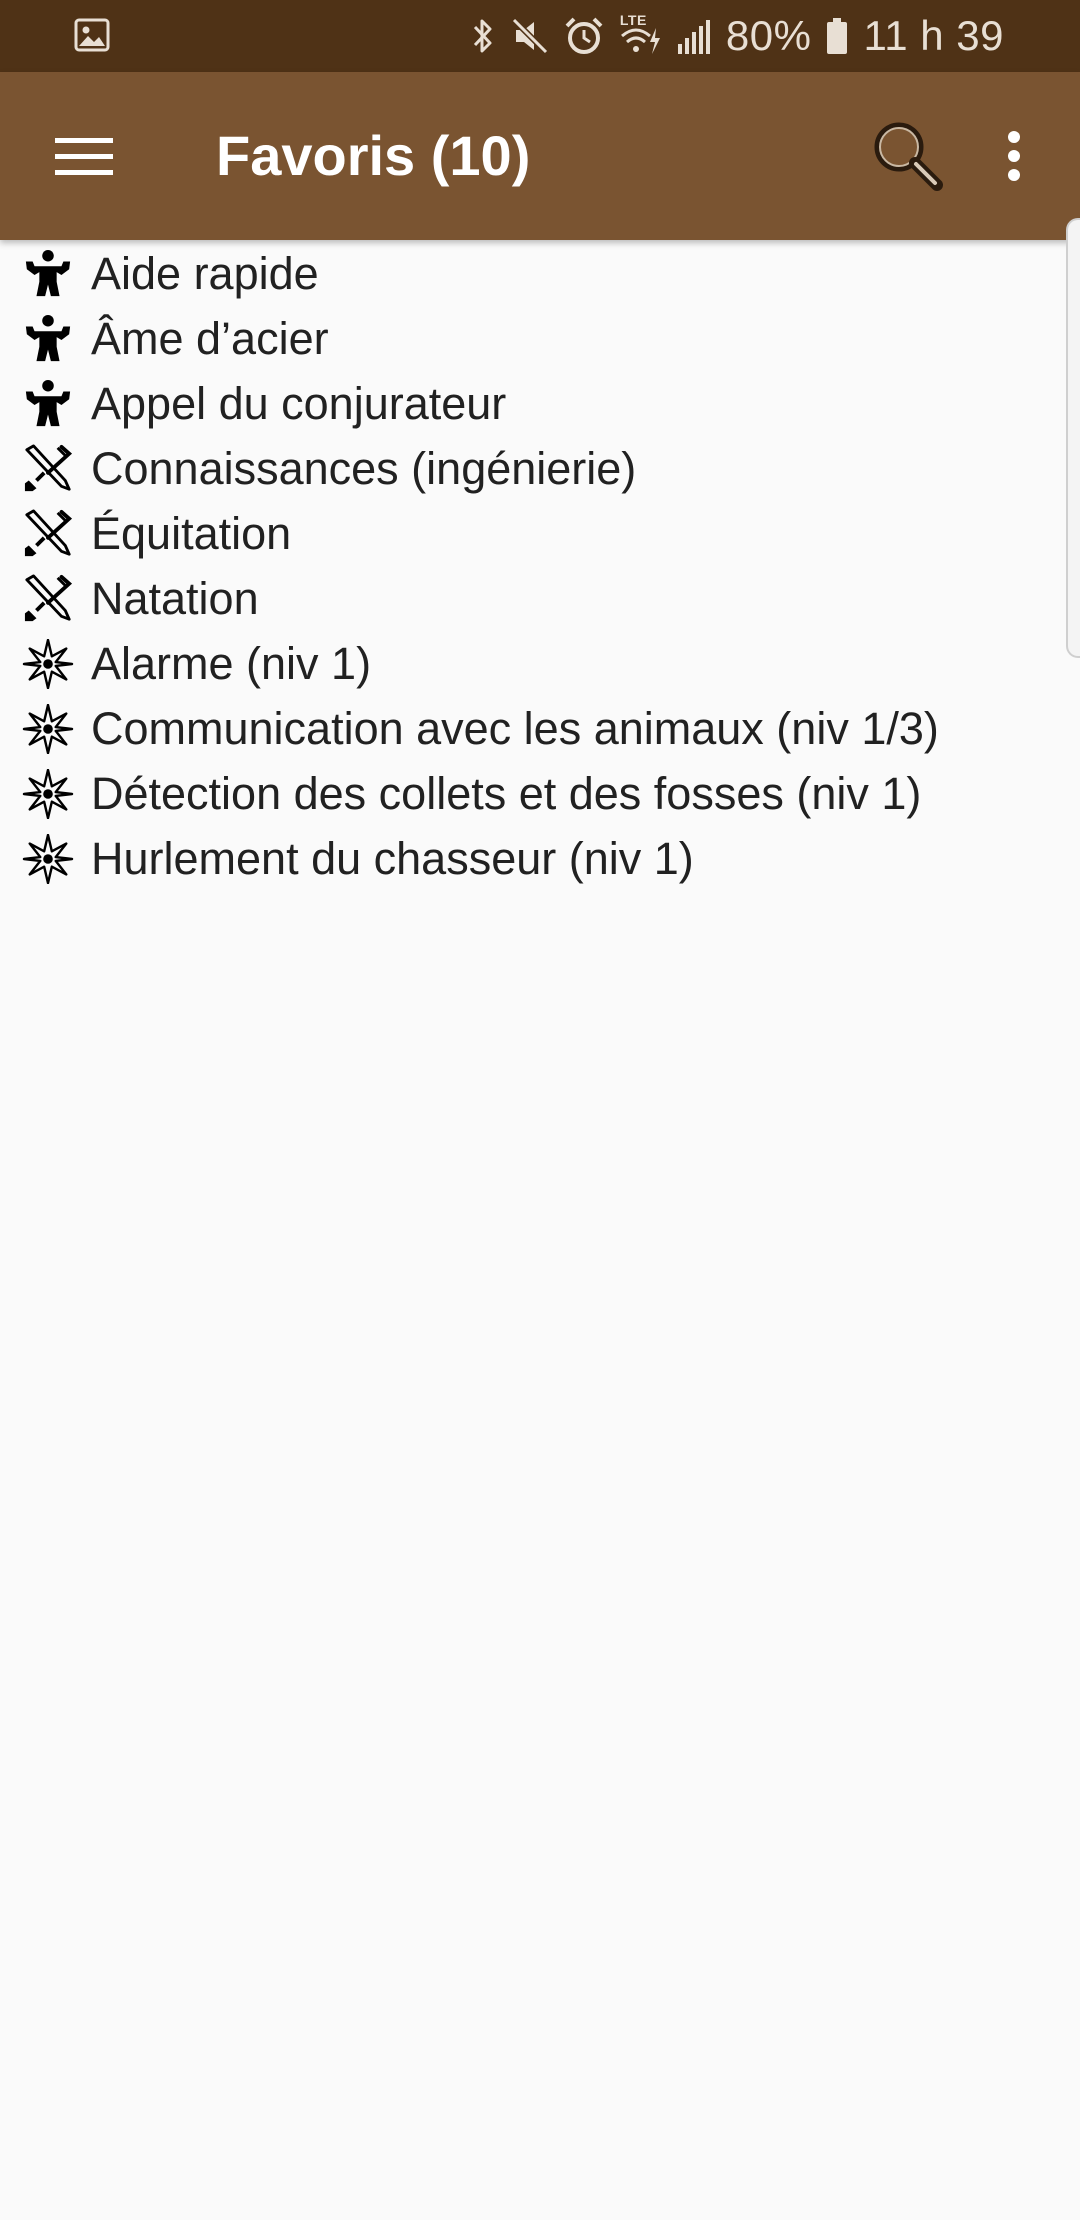 This screenshot has height=2220, width=1080. What do you see at coordinates (84, 156) in the screenshot?
I see `hamburger-menu-icon` at bounding box center [84, 156].